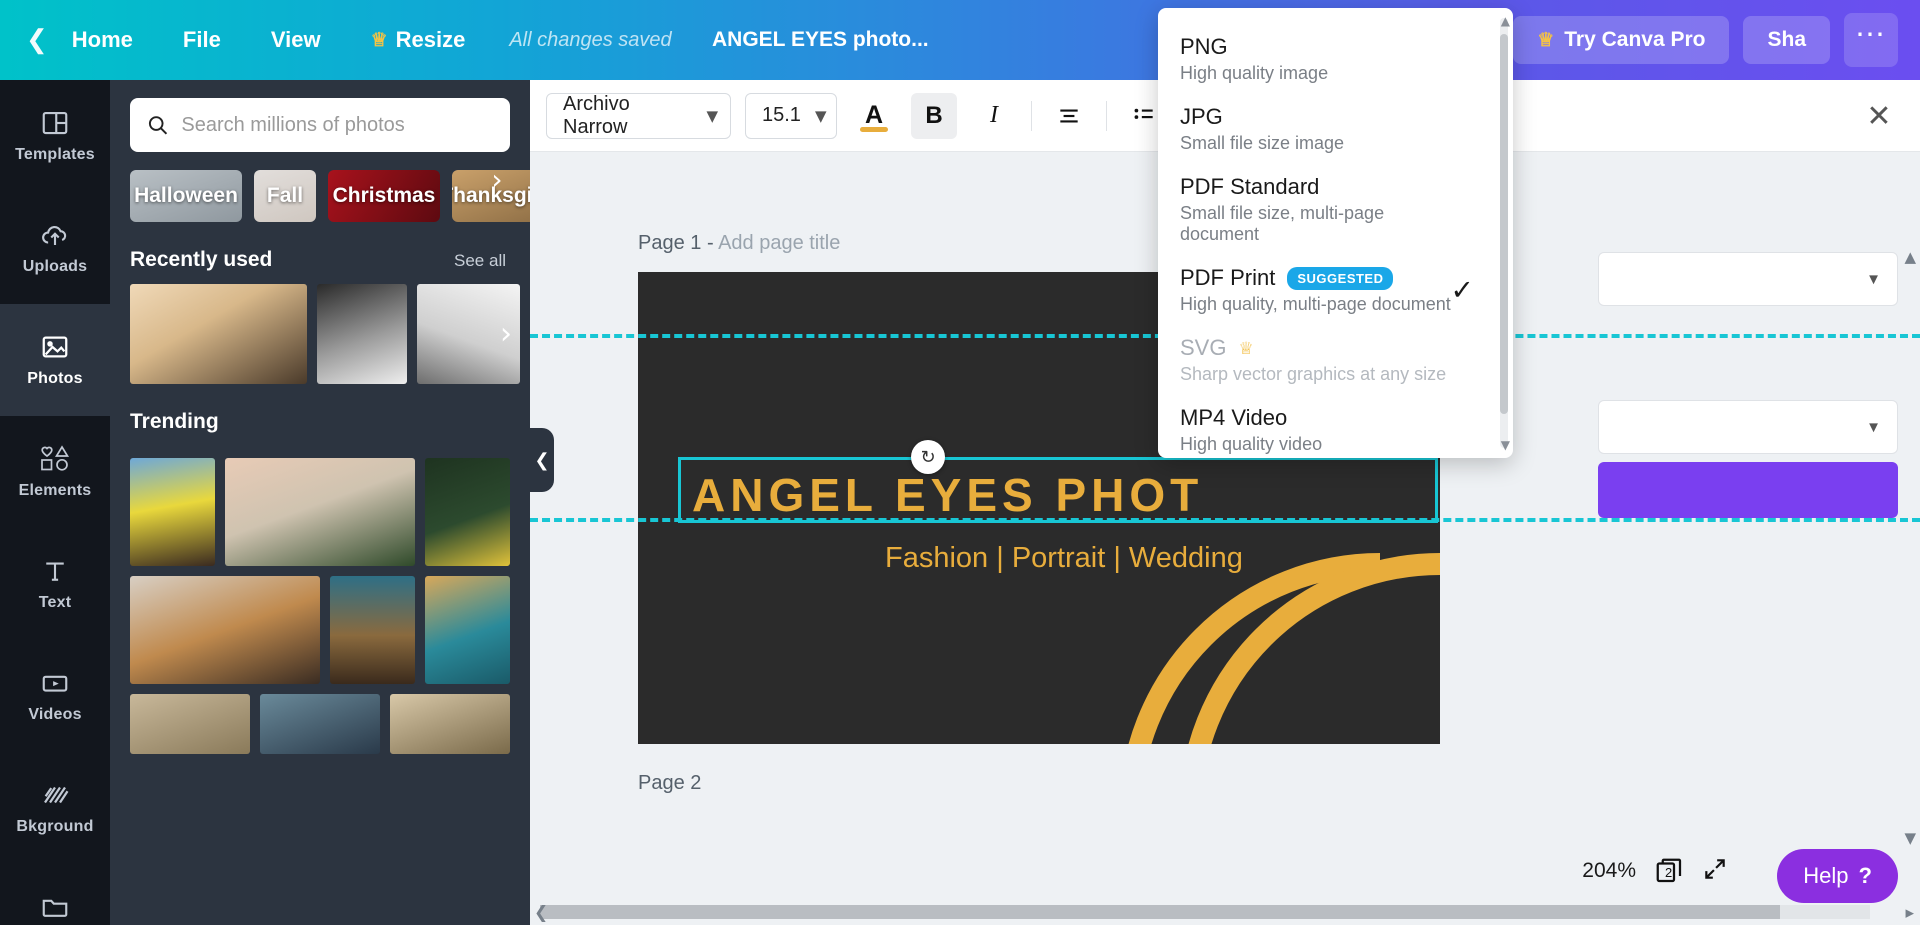 This screenshot has height=925, width=1920. What do you see at coordinates (55, 248) in the screenshot?
I see `sidebar-item-uploads: Uploads` at bounding box center [55, 248].